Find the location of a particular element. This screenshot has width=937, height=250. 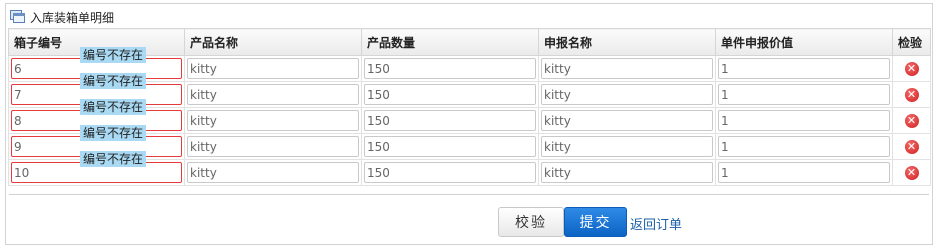

back-to-order-link: 返回订单 is located at coordinates (656, 223).